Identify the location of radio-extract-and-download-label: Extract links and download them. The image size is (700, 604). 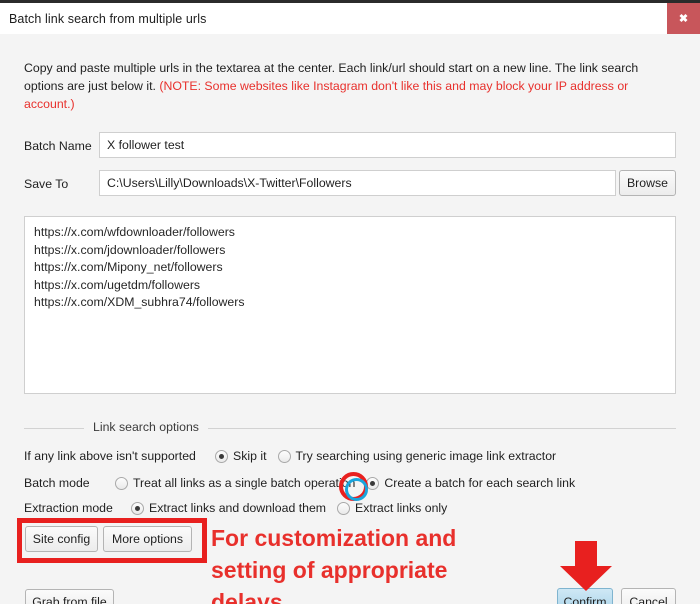
(237, 508).